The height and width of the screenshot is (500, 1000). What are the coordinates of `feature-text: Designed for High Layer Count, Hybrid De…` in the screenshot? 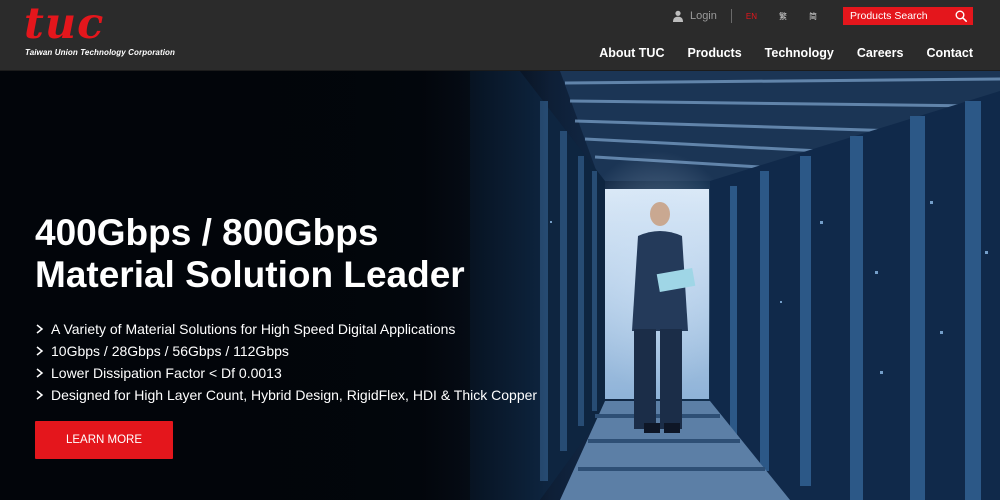 It's located at (294, 395).